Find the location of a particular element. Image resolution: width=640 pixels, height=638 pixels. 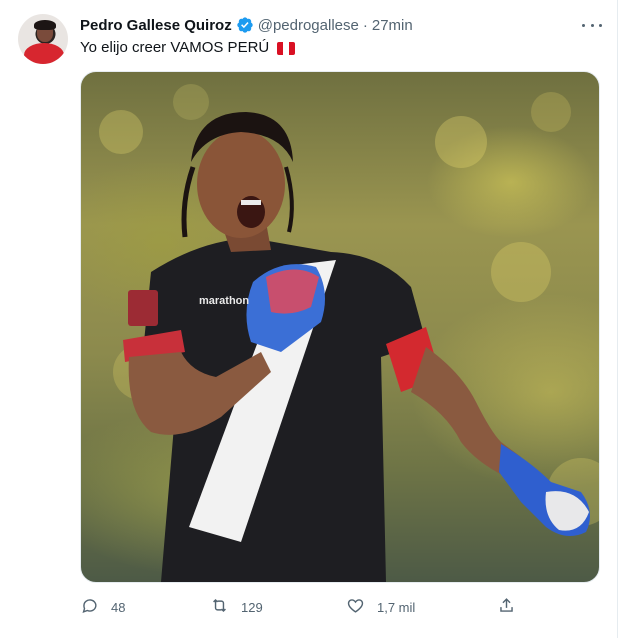

share-button is located at coordinates (506, 607).